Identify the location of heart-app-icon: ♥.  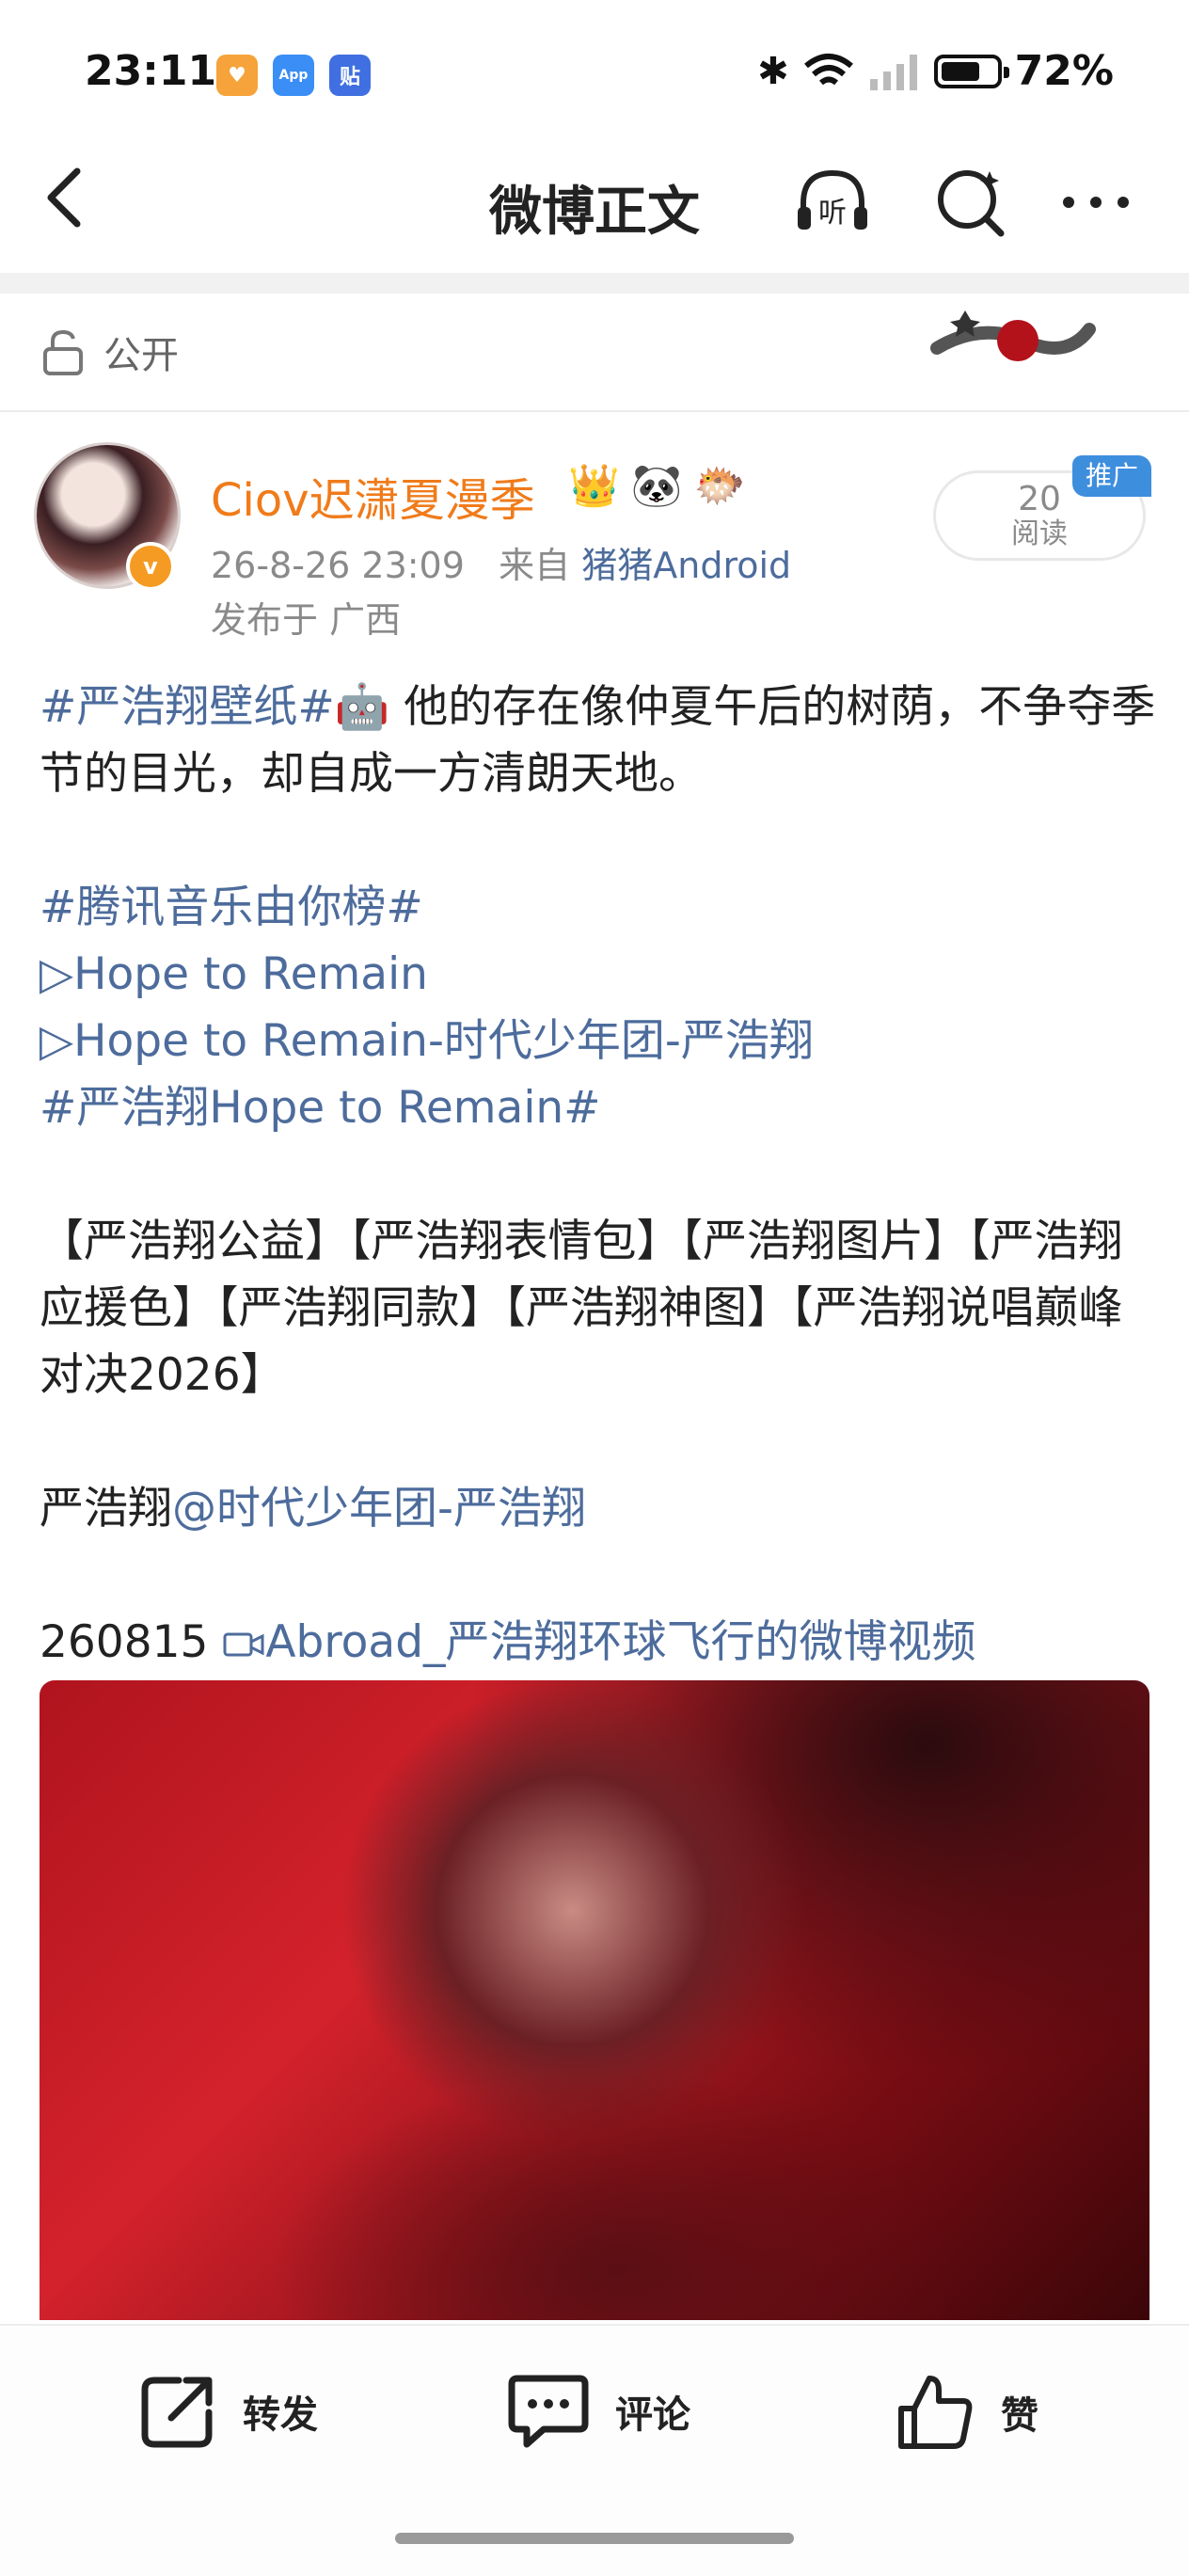
(237, 76).